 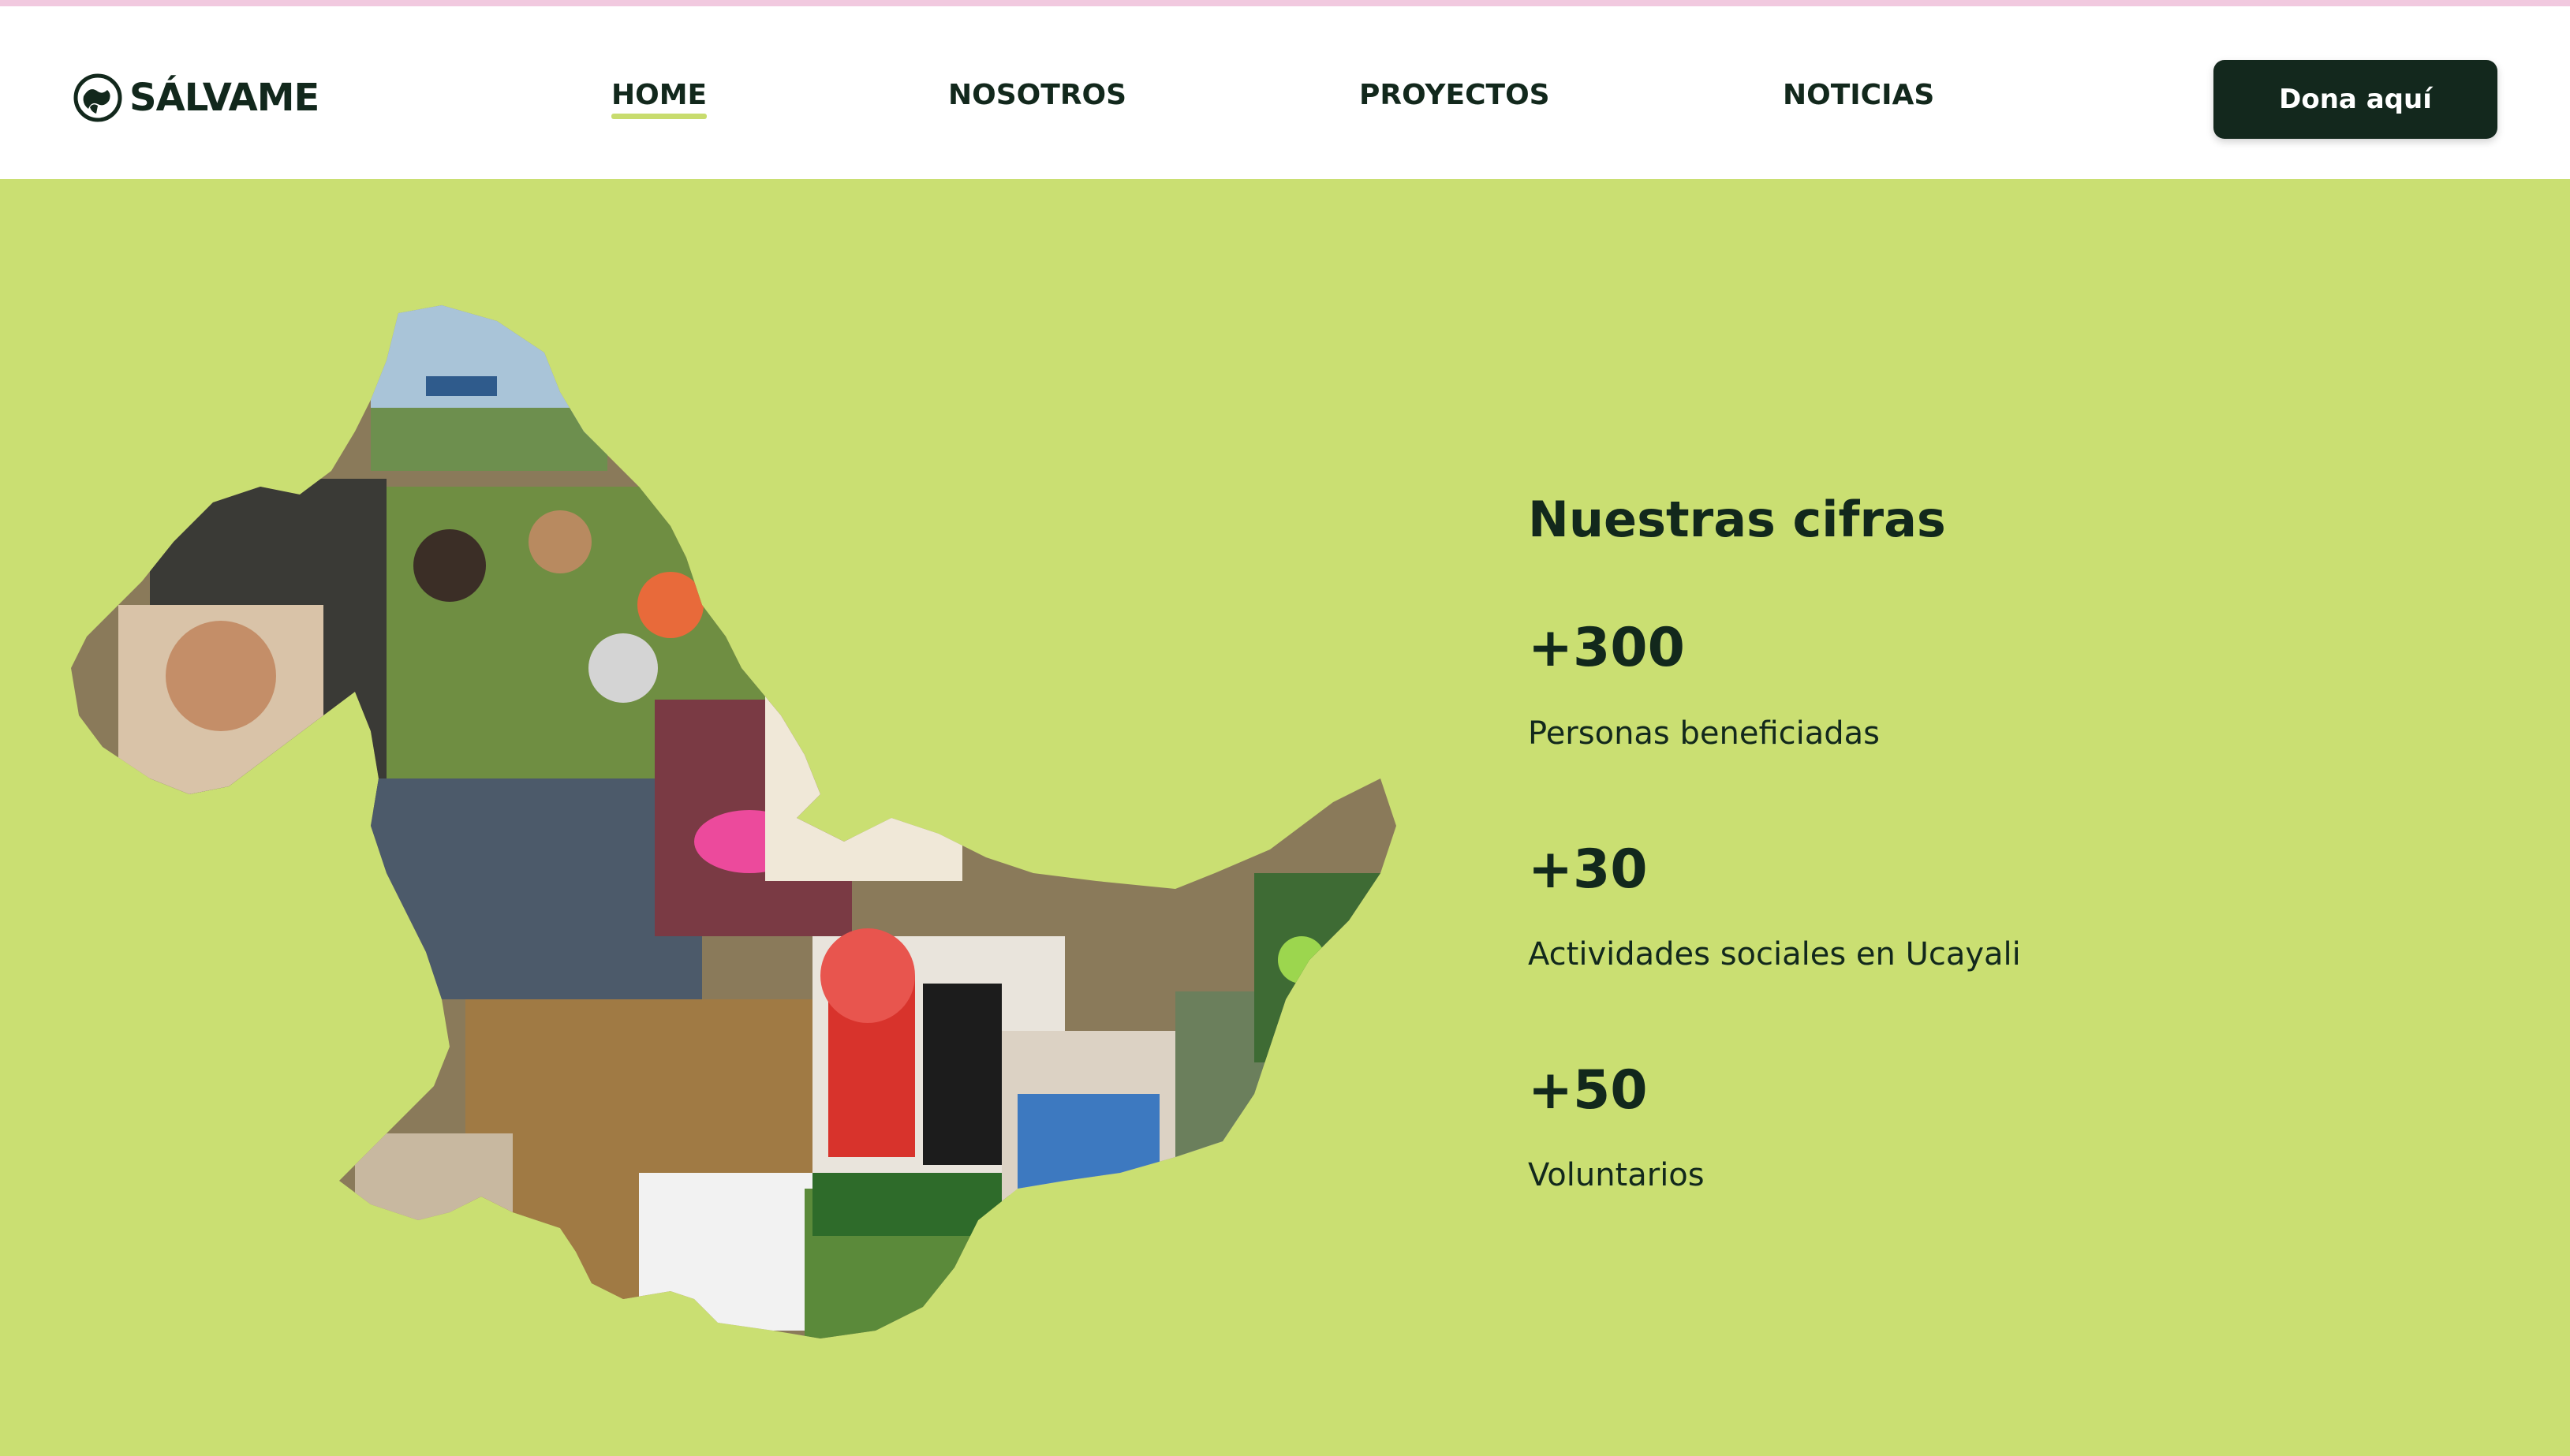 What do you see at coordinates (1037, 95) in the screenshot?
I see `nav-item-nosotros: NOSOTROS` at bounding box center [1037, 95].